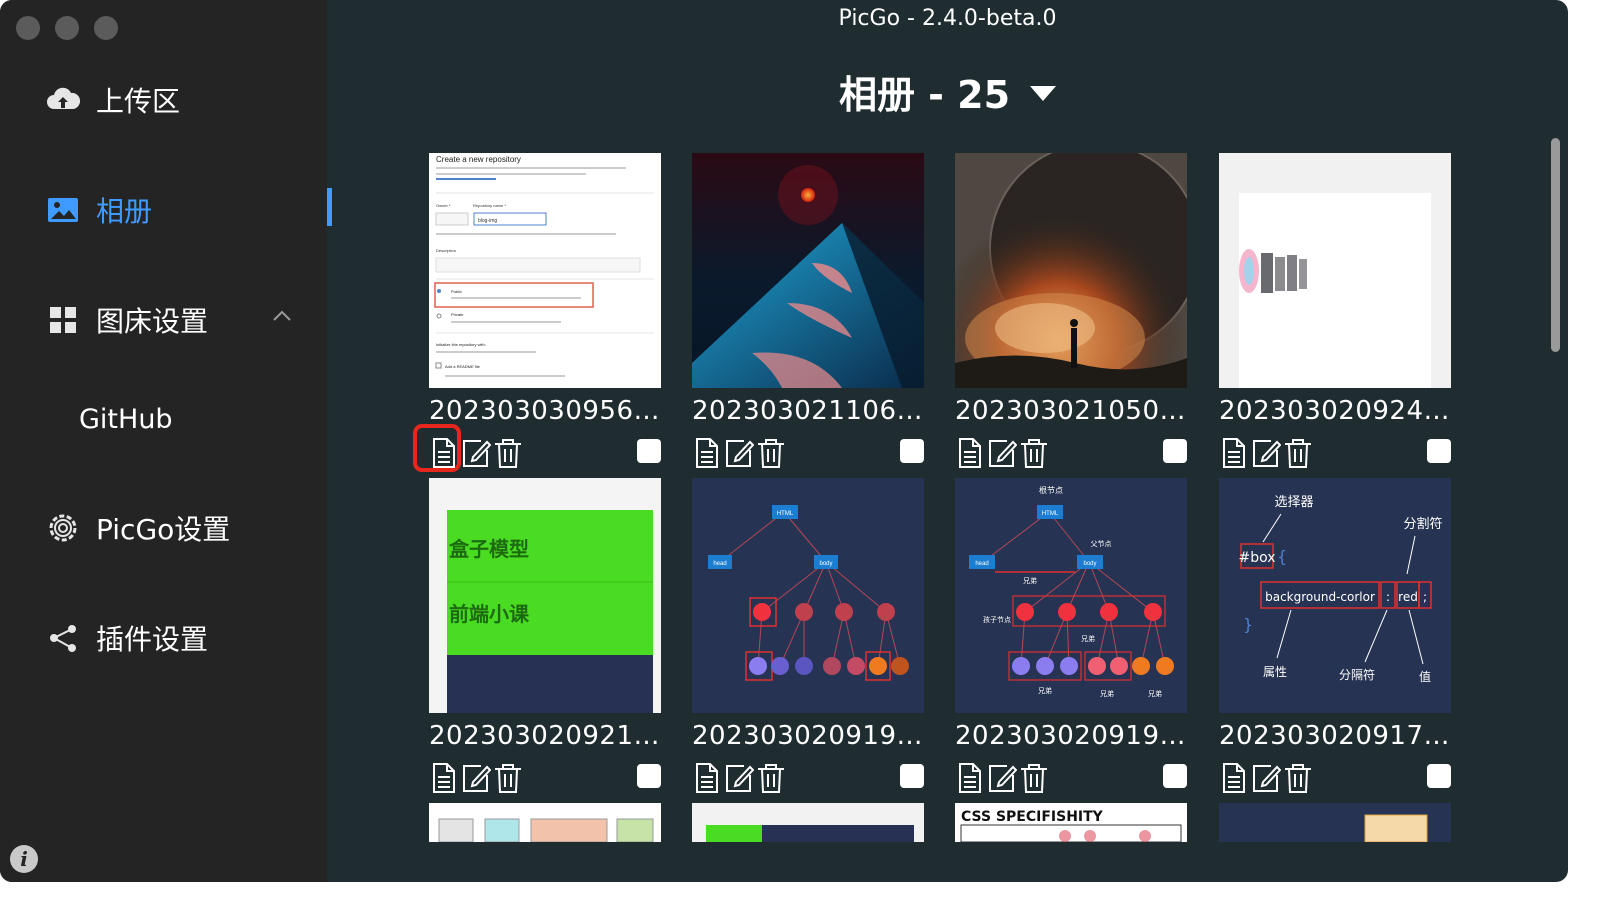  What do you see at coordinates (924, 95) in the screenshot?
I see `album-title: 相册 - 25` at bounding box center [924, 95].